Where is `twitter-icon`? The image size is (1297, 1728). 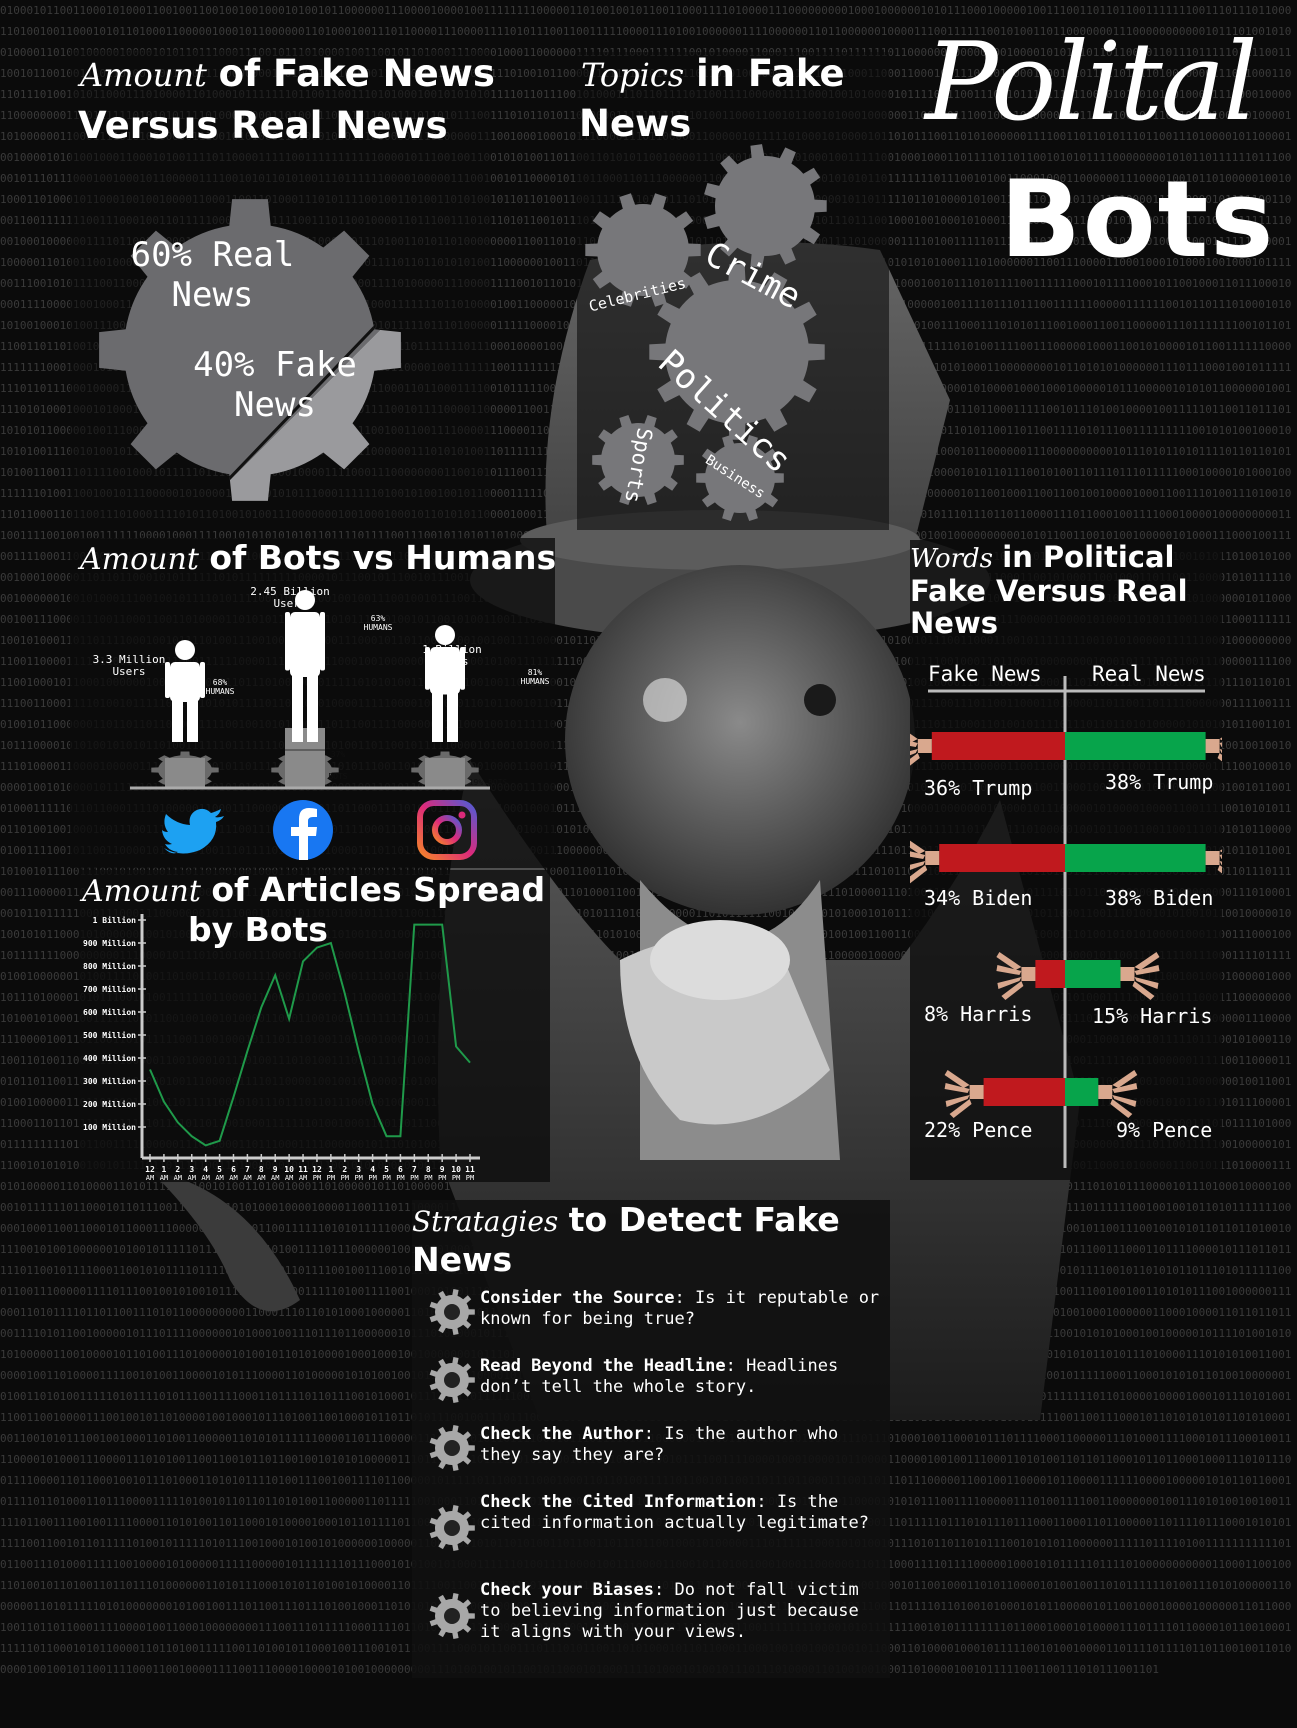 twitter-icon is located at coordinates (193, 831).